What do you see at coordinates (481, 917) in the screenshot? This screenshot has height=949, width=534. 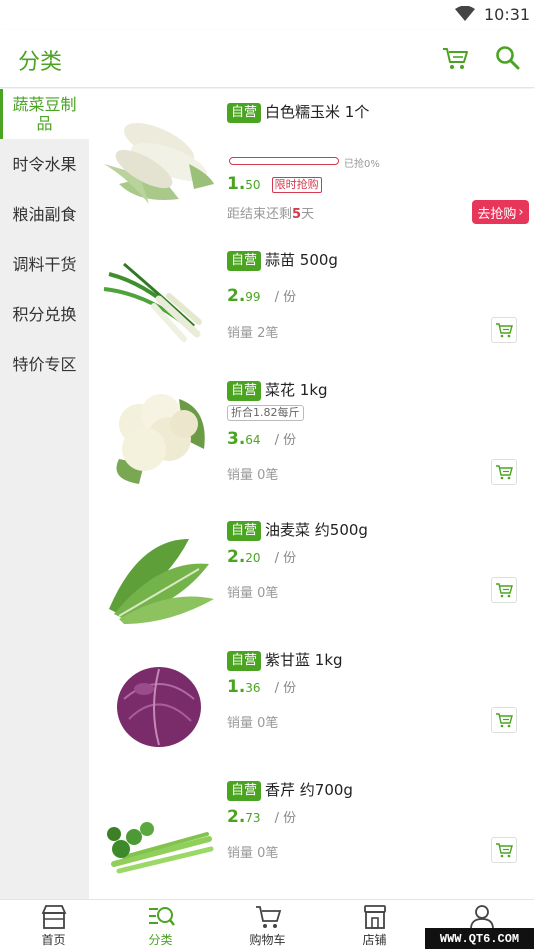 I see `user-icon` at bounding box center [481, 917].